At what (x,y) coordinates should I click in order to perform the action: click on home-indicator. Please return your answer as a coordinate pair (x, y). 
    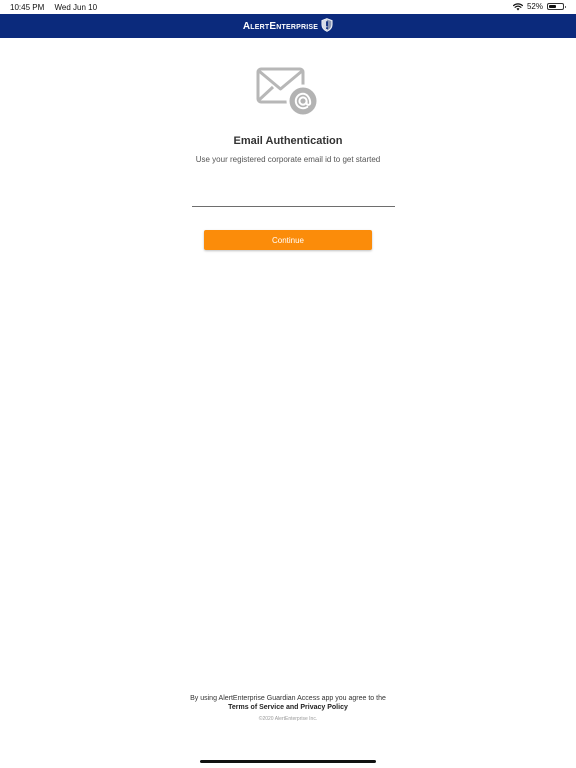
    Looking at the image, I should click on (288, 761).